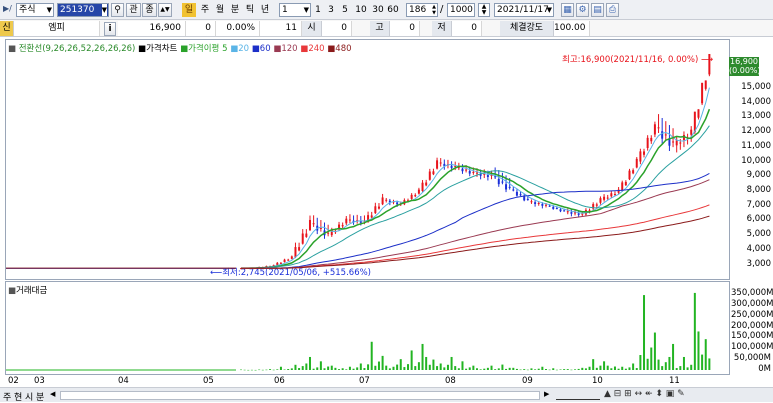  What do you see at coordinates (18, 396) in the screenshot?
I see `tab-current: 현` at bounding box center [18, 396].